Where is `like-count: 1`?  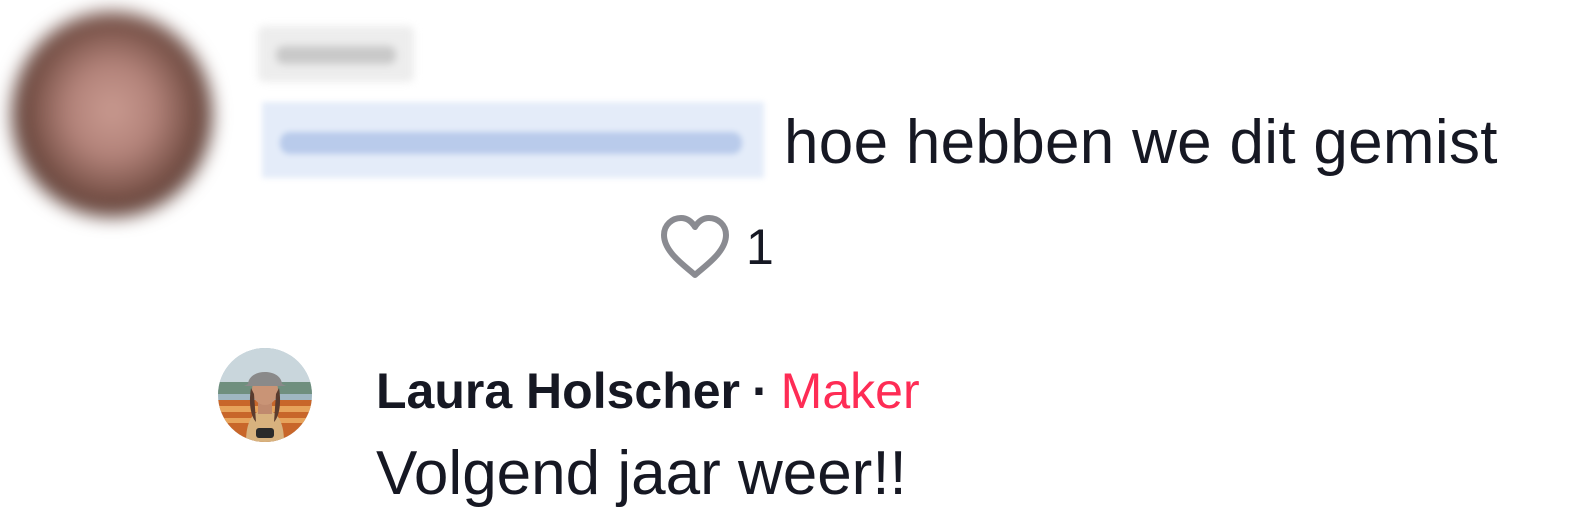 like-count: 1 is located at coordinates (760, 247).